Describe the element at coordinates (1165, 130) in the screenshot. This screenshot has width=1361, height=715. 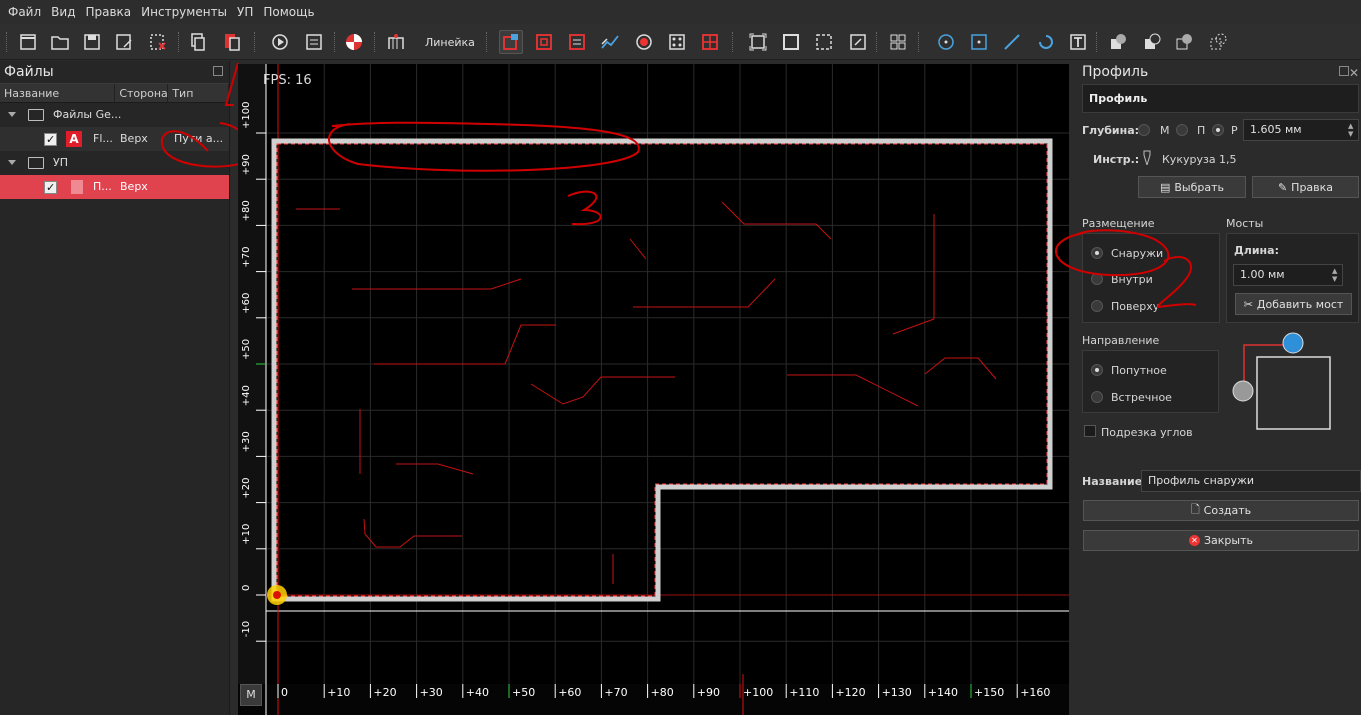
I see `depth-option-m: М` at that location.